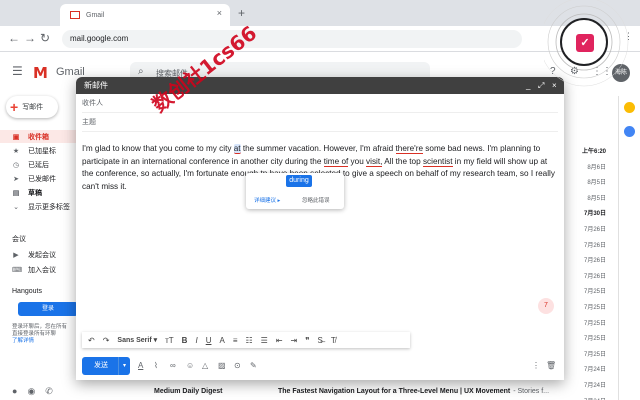 The height and width of the screenshot is (400, 640). I want to click on align-icon: ≡, so click(235, 340).